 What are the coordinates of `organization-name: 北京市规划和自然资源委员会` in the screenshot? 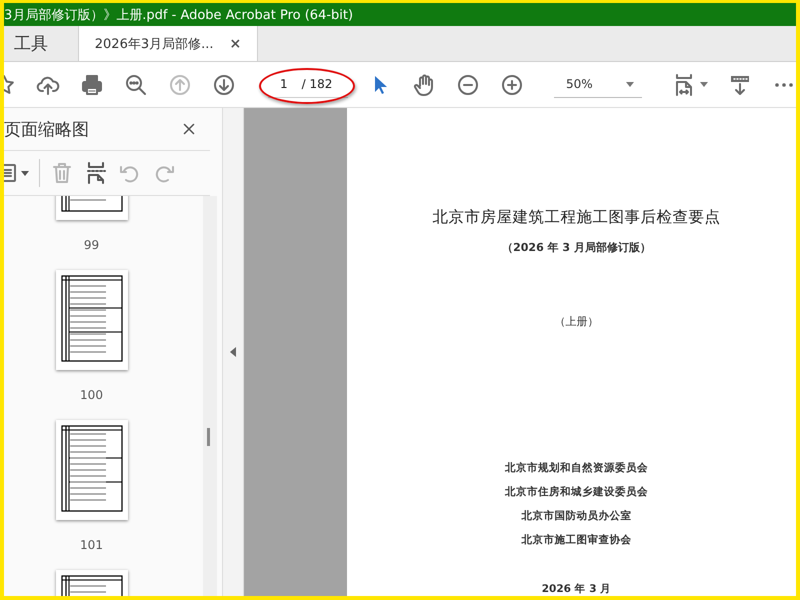 It's located at (576, 468).